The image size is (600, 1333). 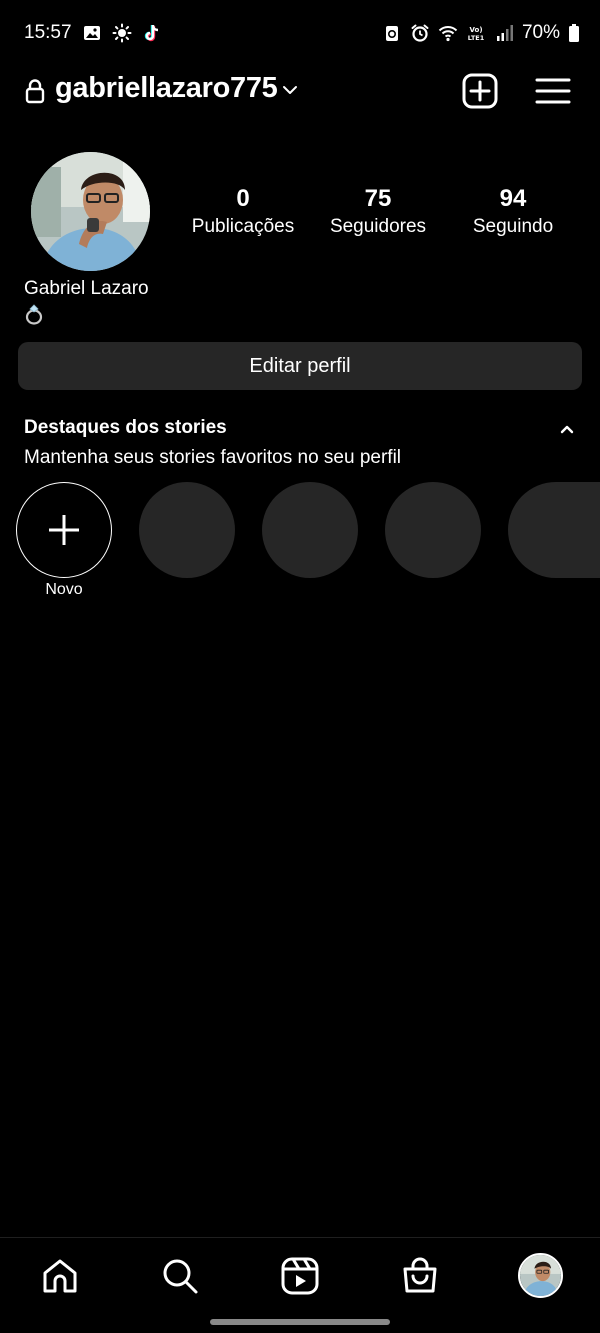 I want to click on highlights-title: Destaques dos stories, so click(x=125, y=427).